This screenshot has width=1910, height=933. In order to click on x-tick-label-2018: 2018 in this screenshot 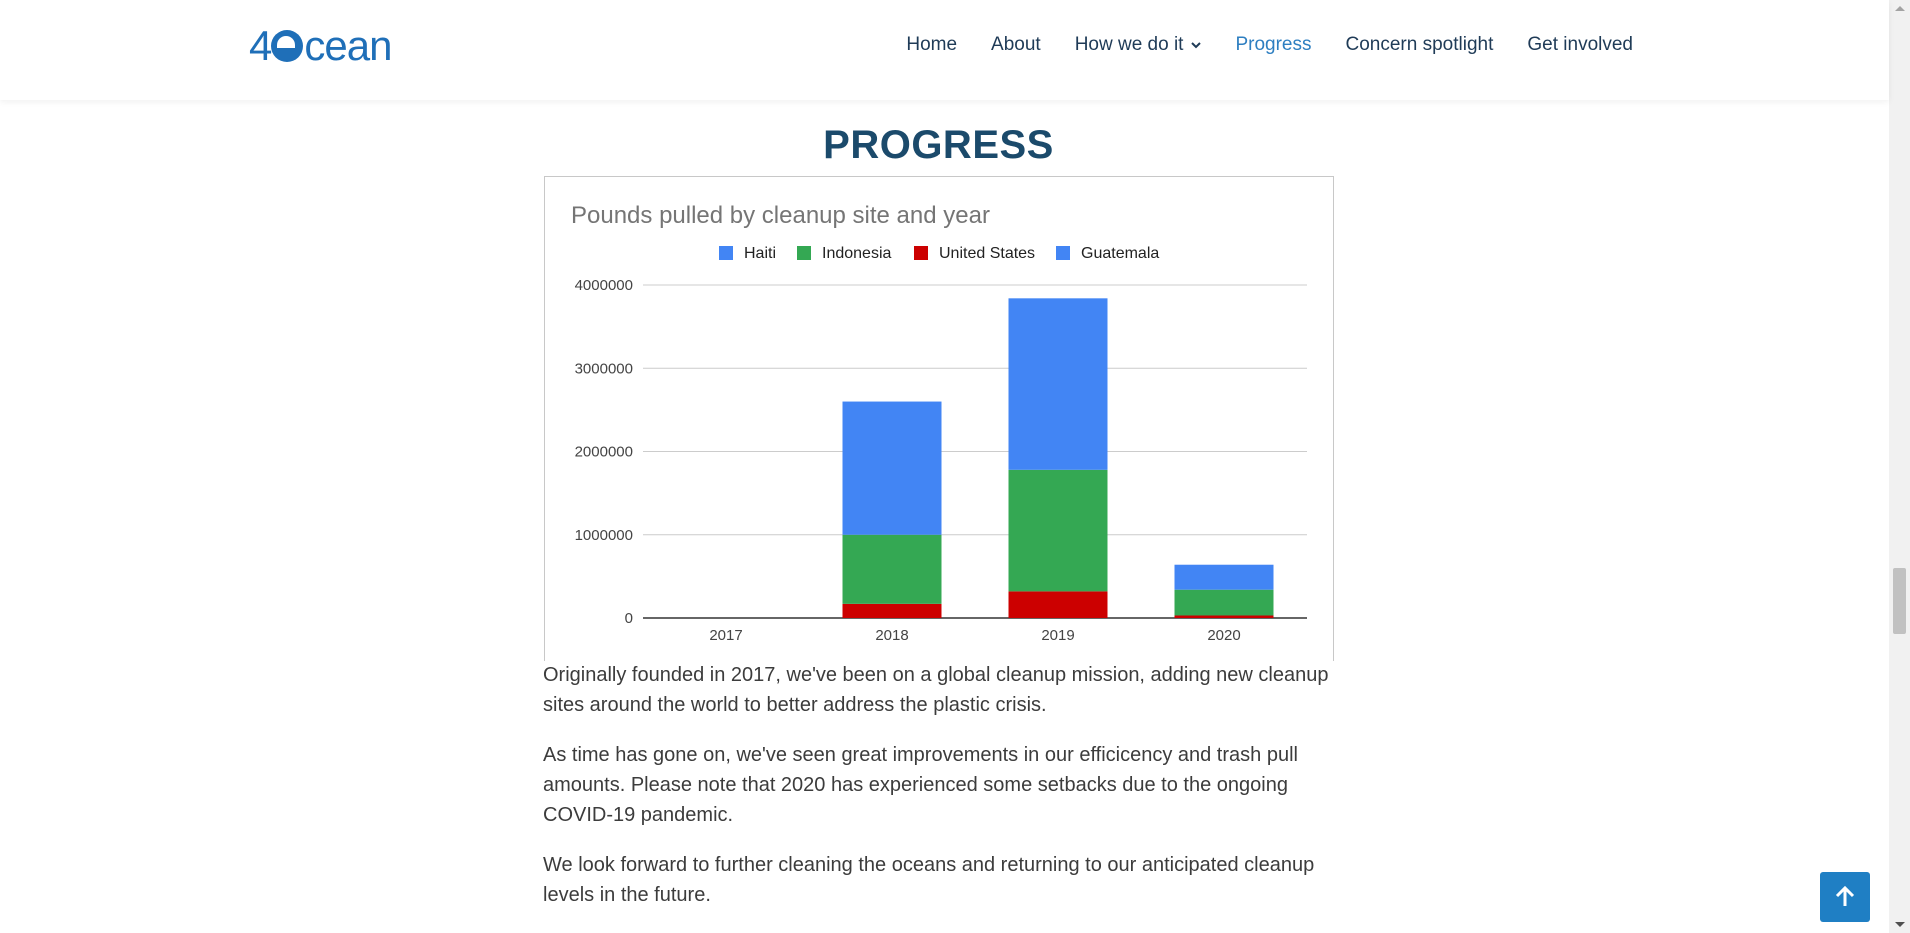, I will do `click(891, 635)`.